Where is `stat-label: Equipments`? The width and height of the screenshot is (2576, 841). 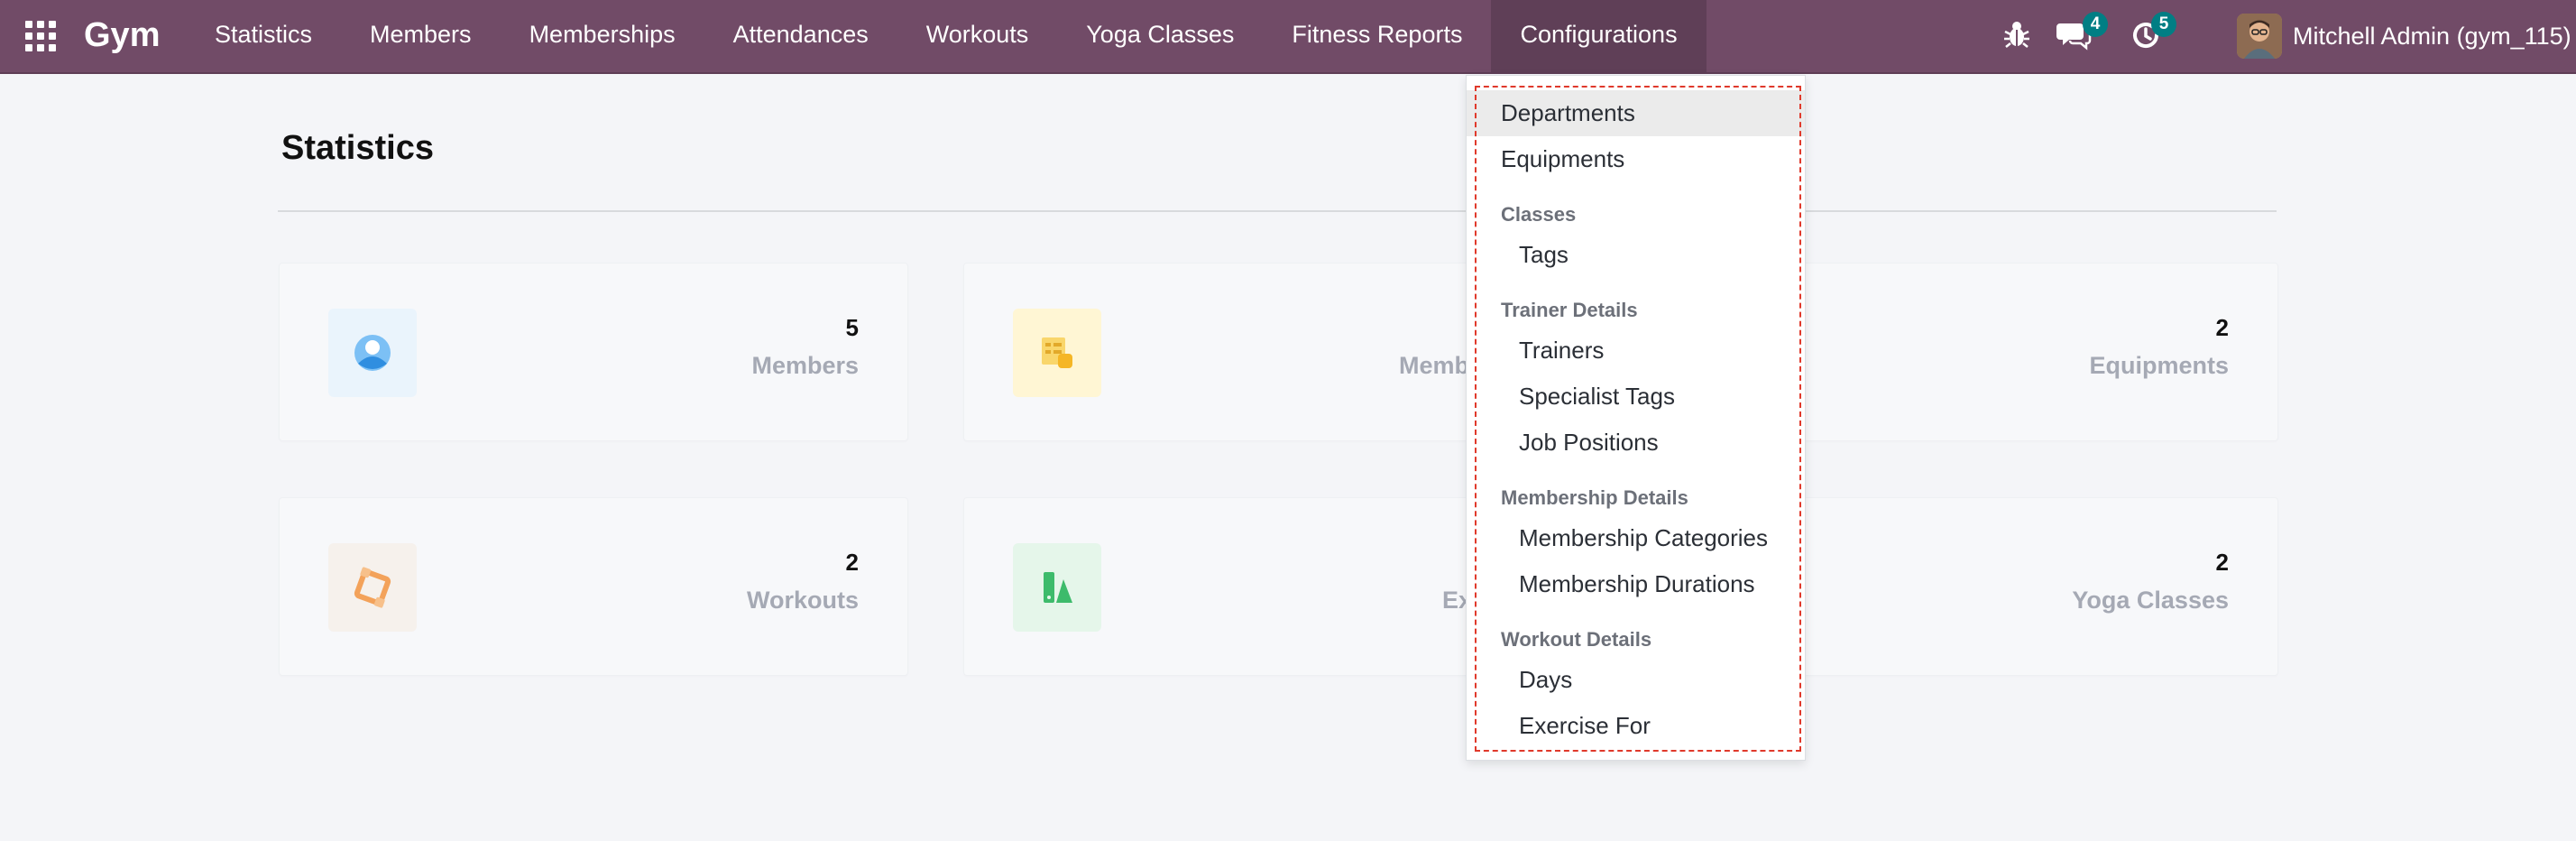
stat-label: Equipments is located at coordinates (2159, 365).